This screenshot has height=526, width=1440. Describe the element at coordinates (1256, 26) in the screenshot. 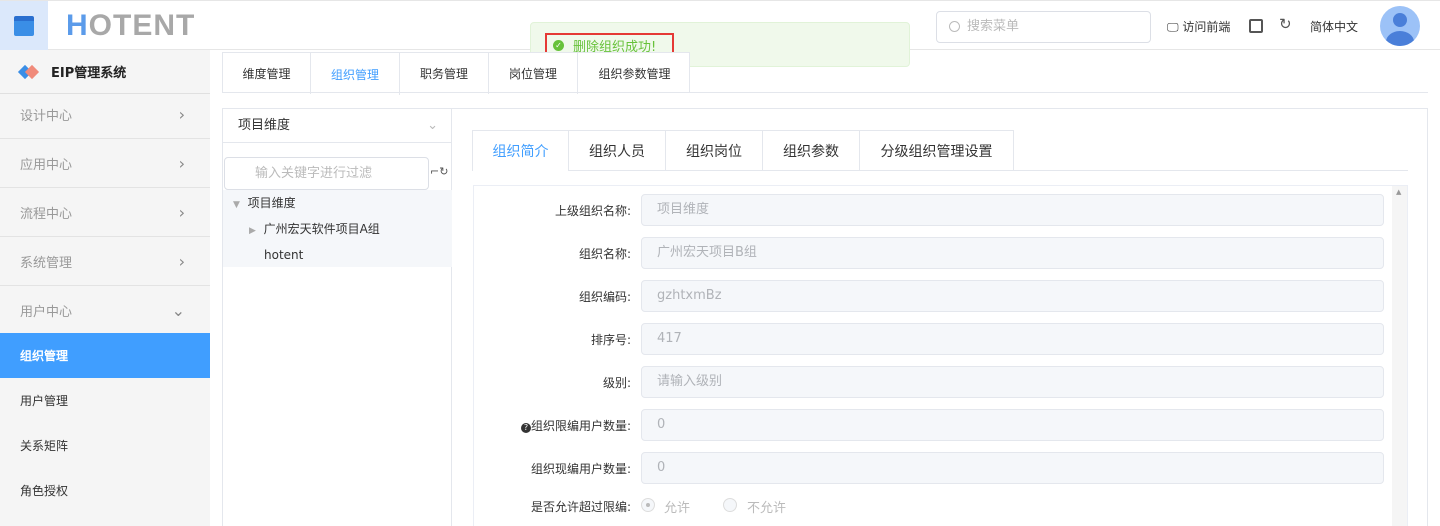

I see `fullscreen-icon` at that location.